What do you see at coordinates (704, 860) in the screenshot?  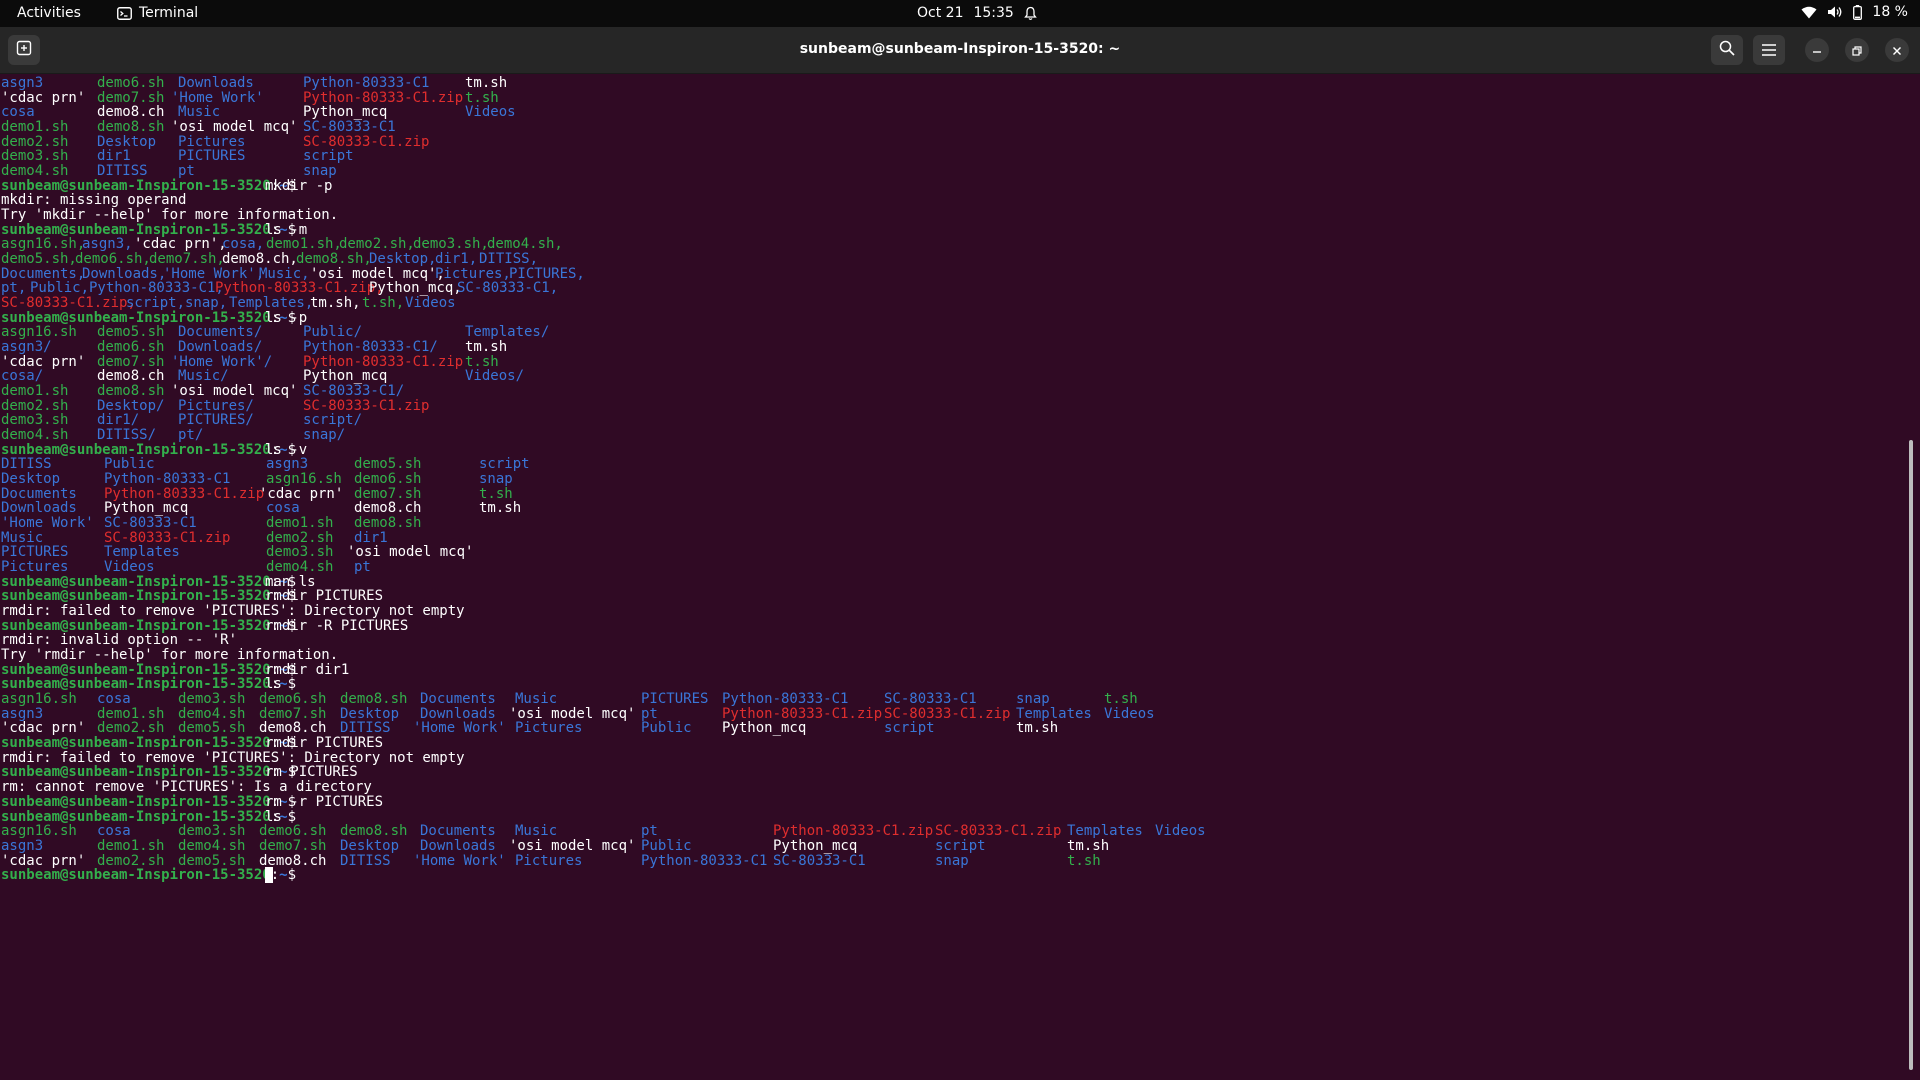 I see `terminal-text: Python-80333-C1` at bounding box center [704, 860].